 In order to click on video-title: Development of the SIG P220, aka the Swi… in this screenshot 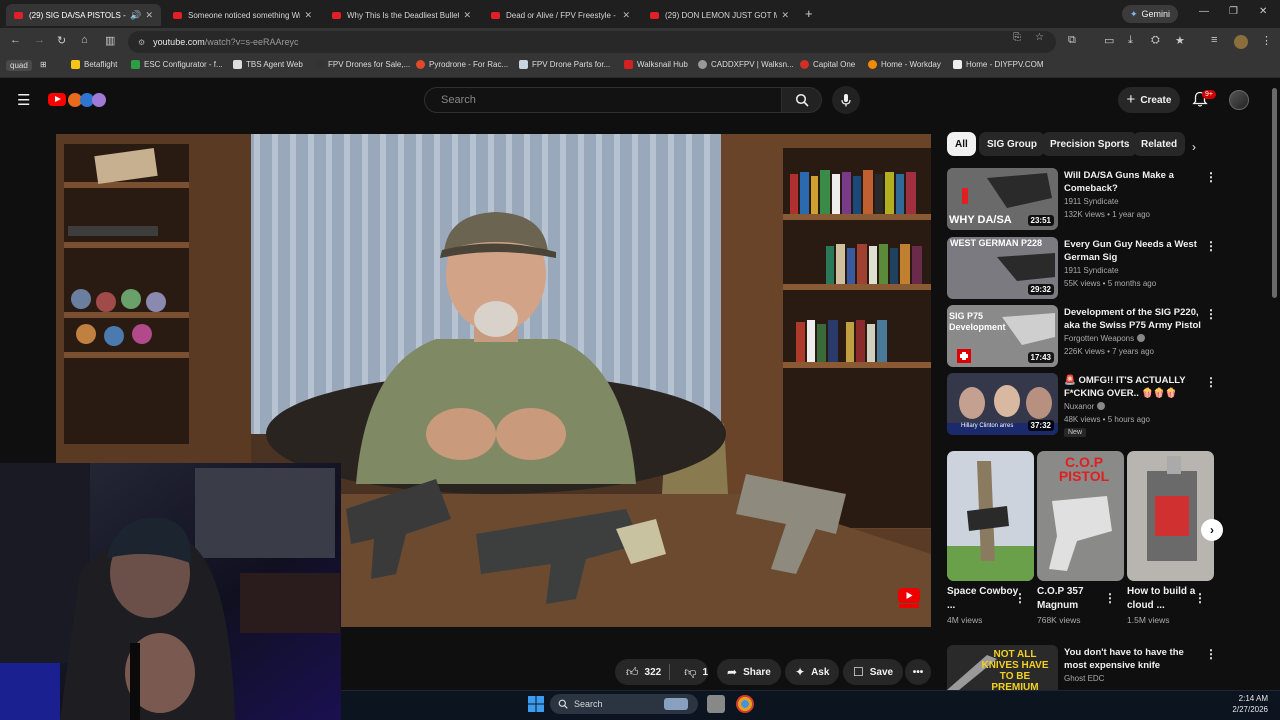, I will do `click(1134, 319)`.